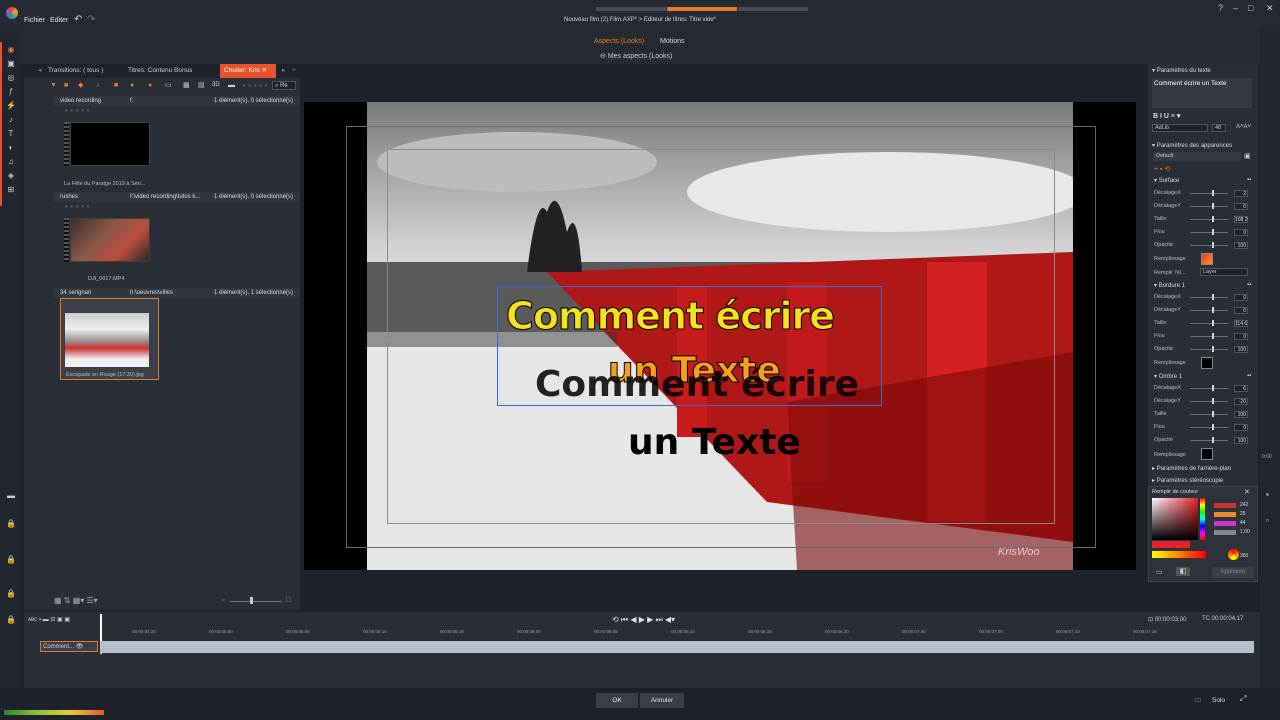 Image resolution: width=1280 pixels, height=720 pixels. What do you see at coordinates (1267, 494) in the screenshot?
I see `strip-tool-icon: ▪` at bounding box center [1267, 494].